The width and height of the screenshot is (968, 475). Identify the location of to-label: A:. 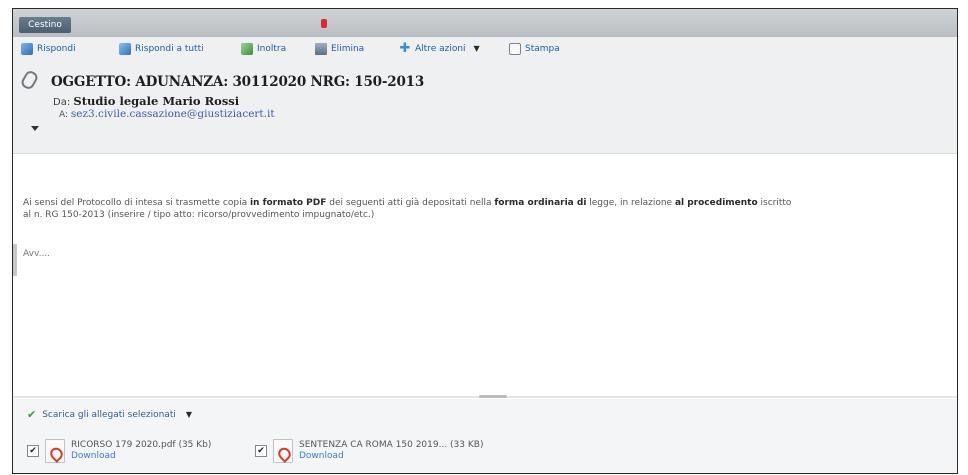
(64, 115).